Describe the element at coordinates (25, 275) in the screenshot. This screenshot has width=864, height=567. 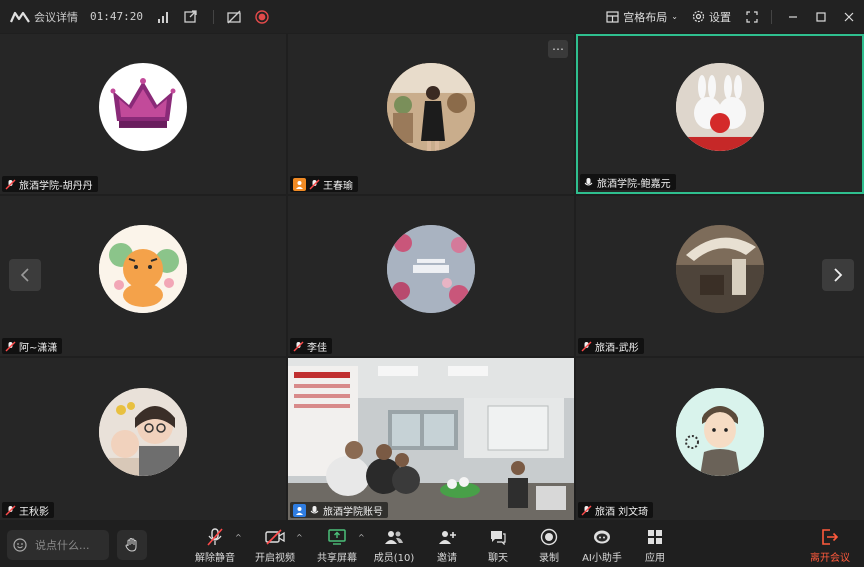
I see `previous-page-button` at that location.